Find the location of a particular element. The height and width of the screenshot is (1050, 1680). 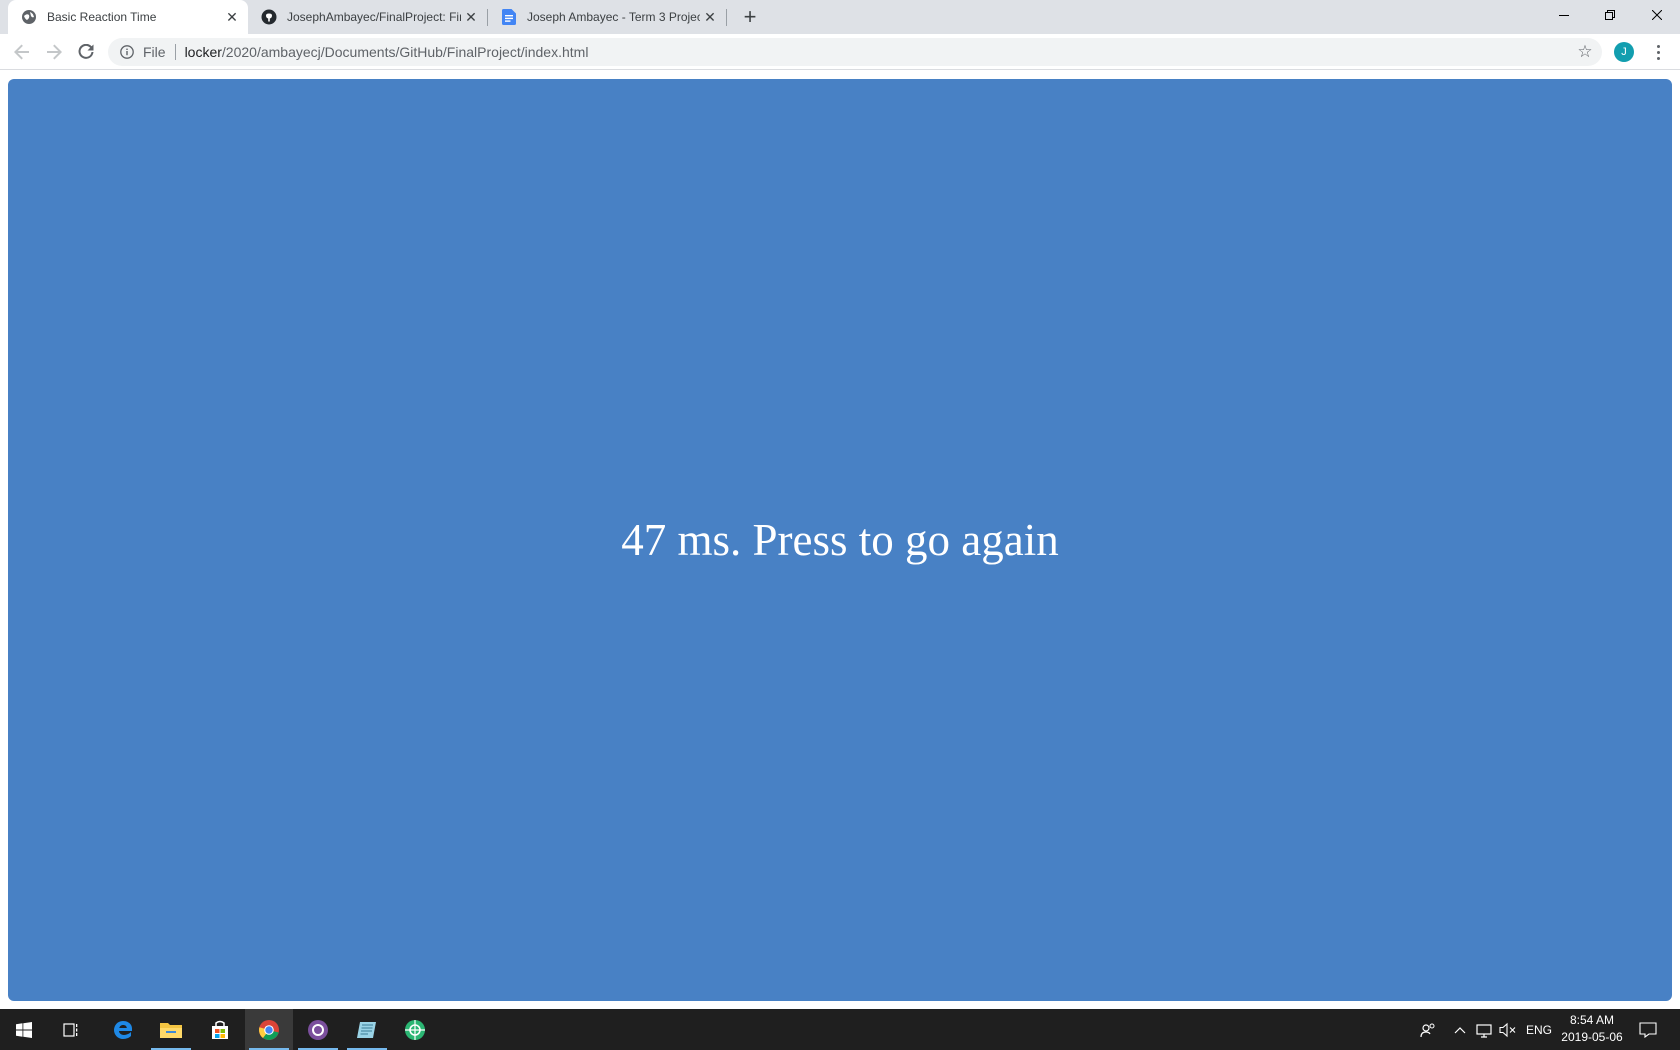

url-host: locker is located at coordinates (203, 52).